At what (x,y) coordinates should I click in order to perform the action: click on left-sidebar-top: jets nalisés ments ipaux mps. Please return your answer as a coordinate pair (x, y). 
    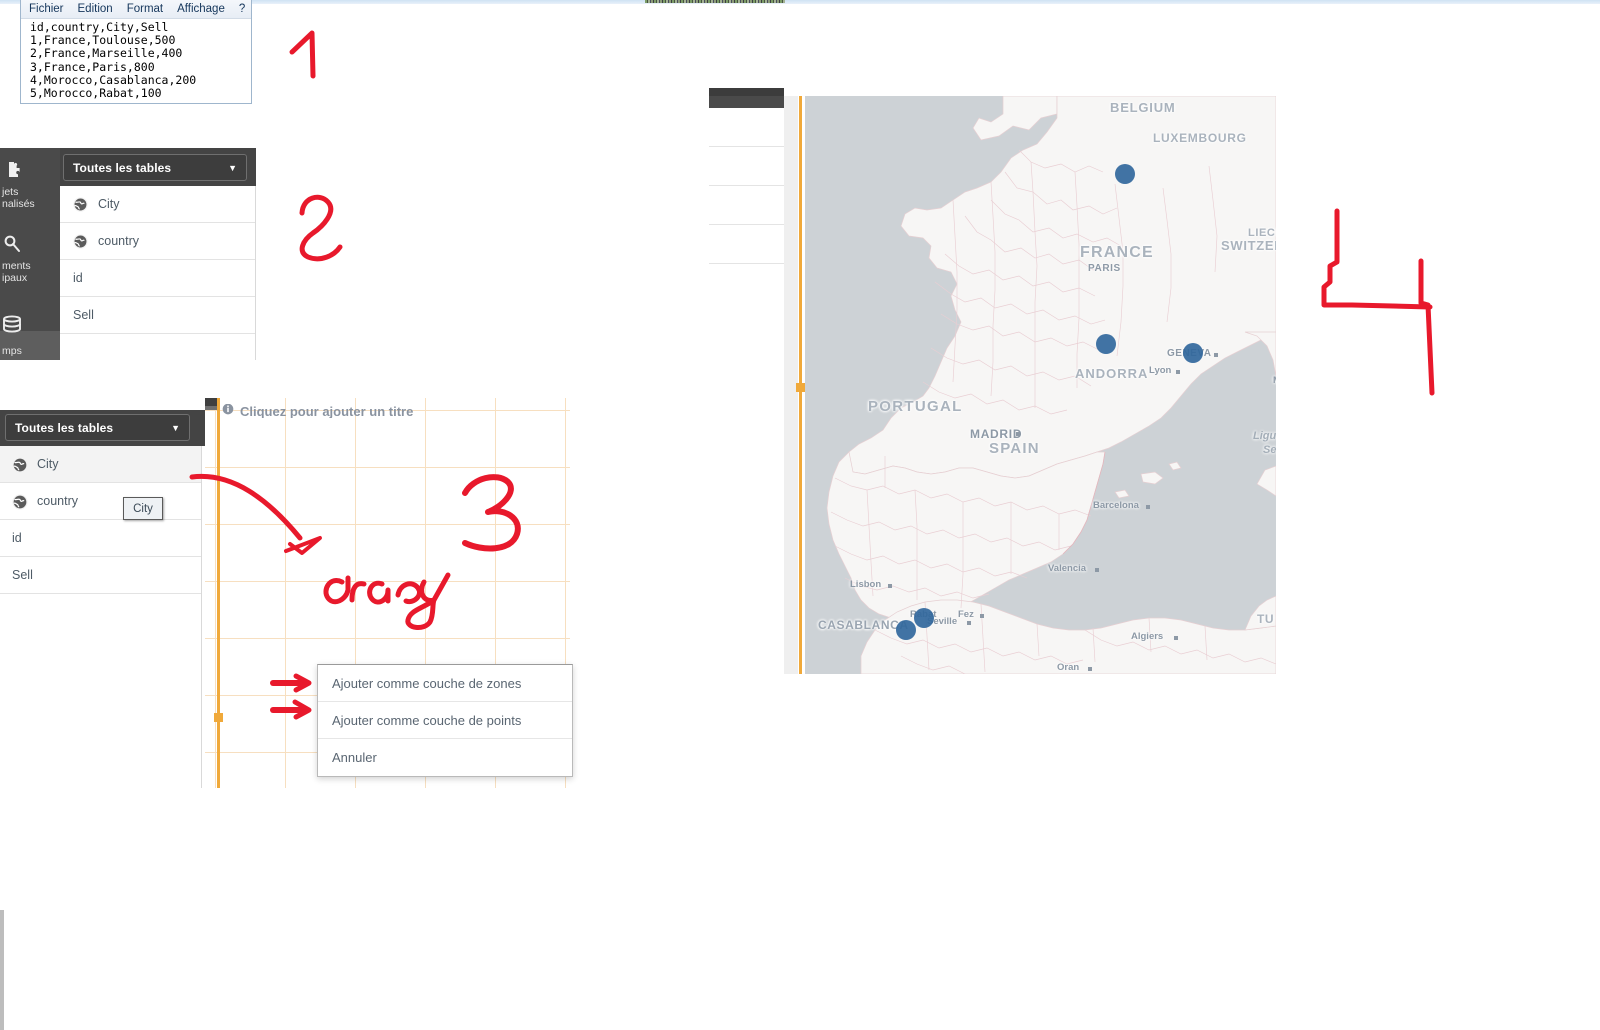
    Looking at the image, I should click on (30, 254).